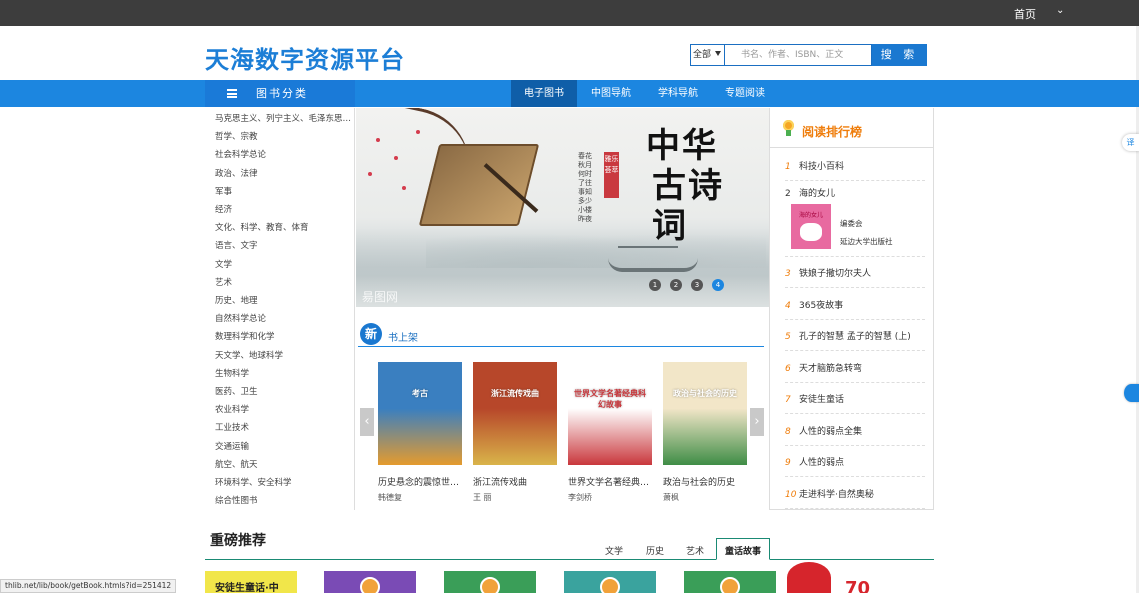 The image size is (1139, 593). What do you see at coordinates (515, 393) in the screenshot?
I see `book-cover-text: 浙江流传戏曲` at bounding box center [515, 393].